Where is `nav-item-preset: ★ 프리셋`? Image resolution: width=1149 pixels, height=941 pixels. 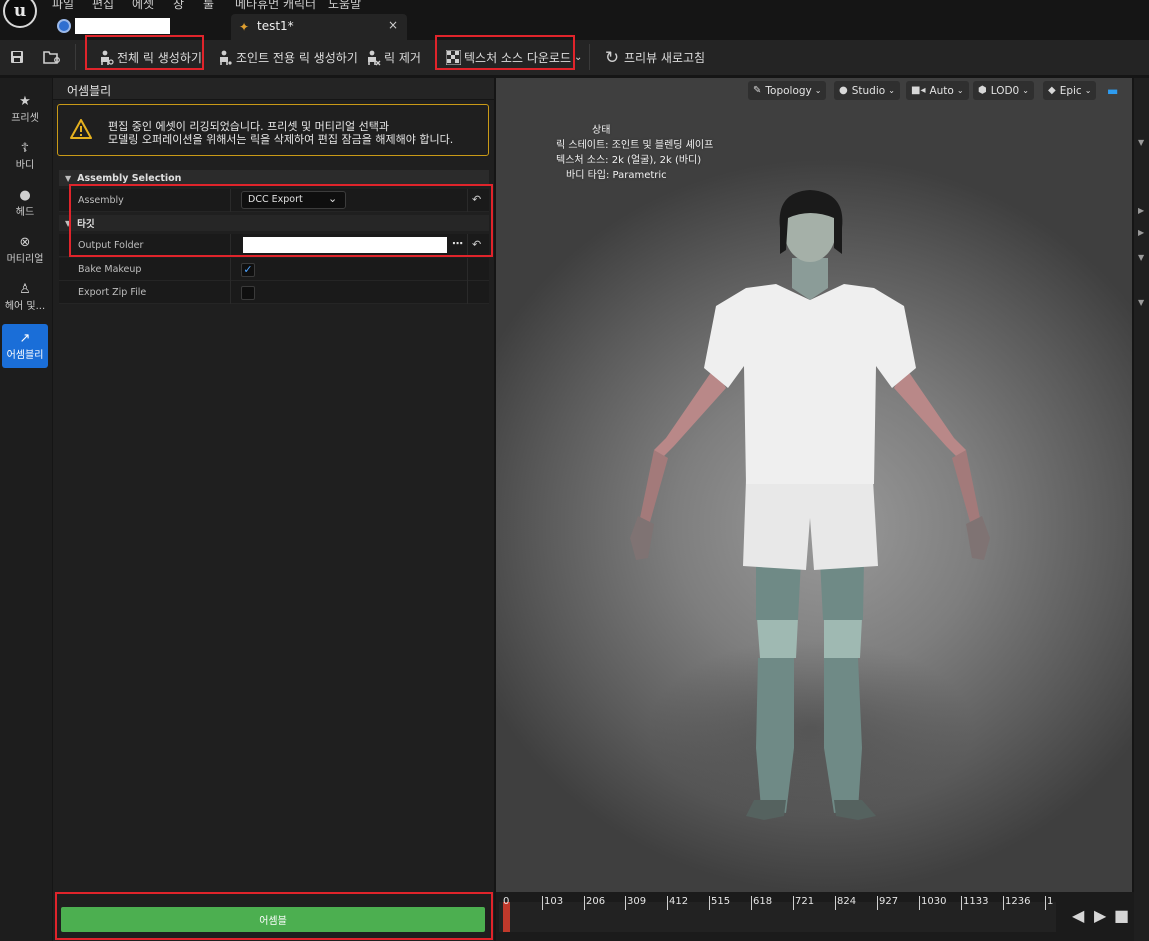
nav-item-preset: ★ 프리셋 is located at coordinates (25, 109).